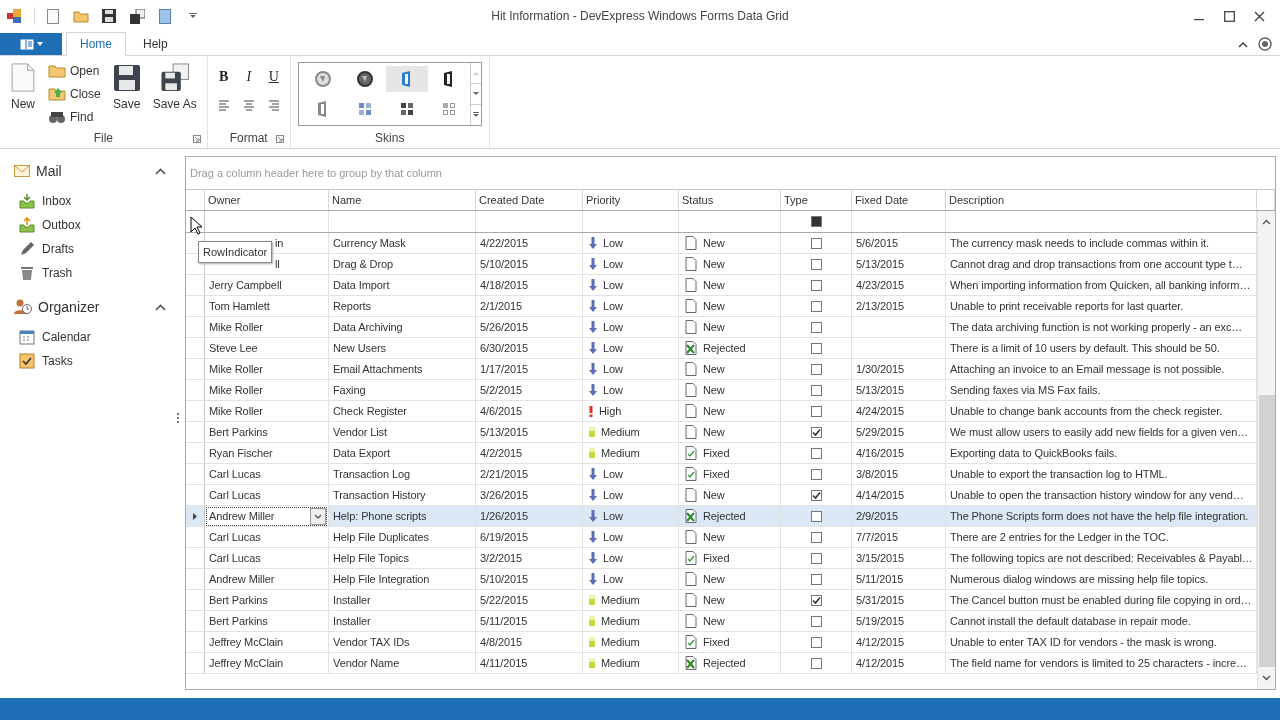  Describe the element at coordinates (90, 201) in the screenshot. I see `navigation-item: Inbox` at that location.